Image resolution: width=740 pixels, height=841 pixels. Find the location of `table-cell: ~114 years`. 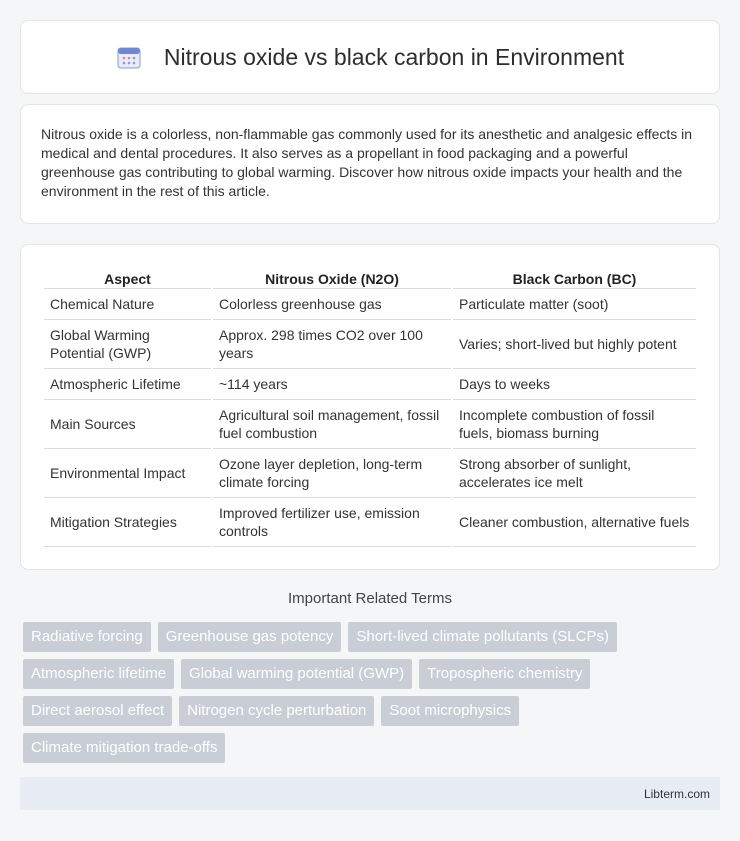

table-cell: ~114 years is located at coordinates (332, 384).